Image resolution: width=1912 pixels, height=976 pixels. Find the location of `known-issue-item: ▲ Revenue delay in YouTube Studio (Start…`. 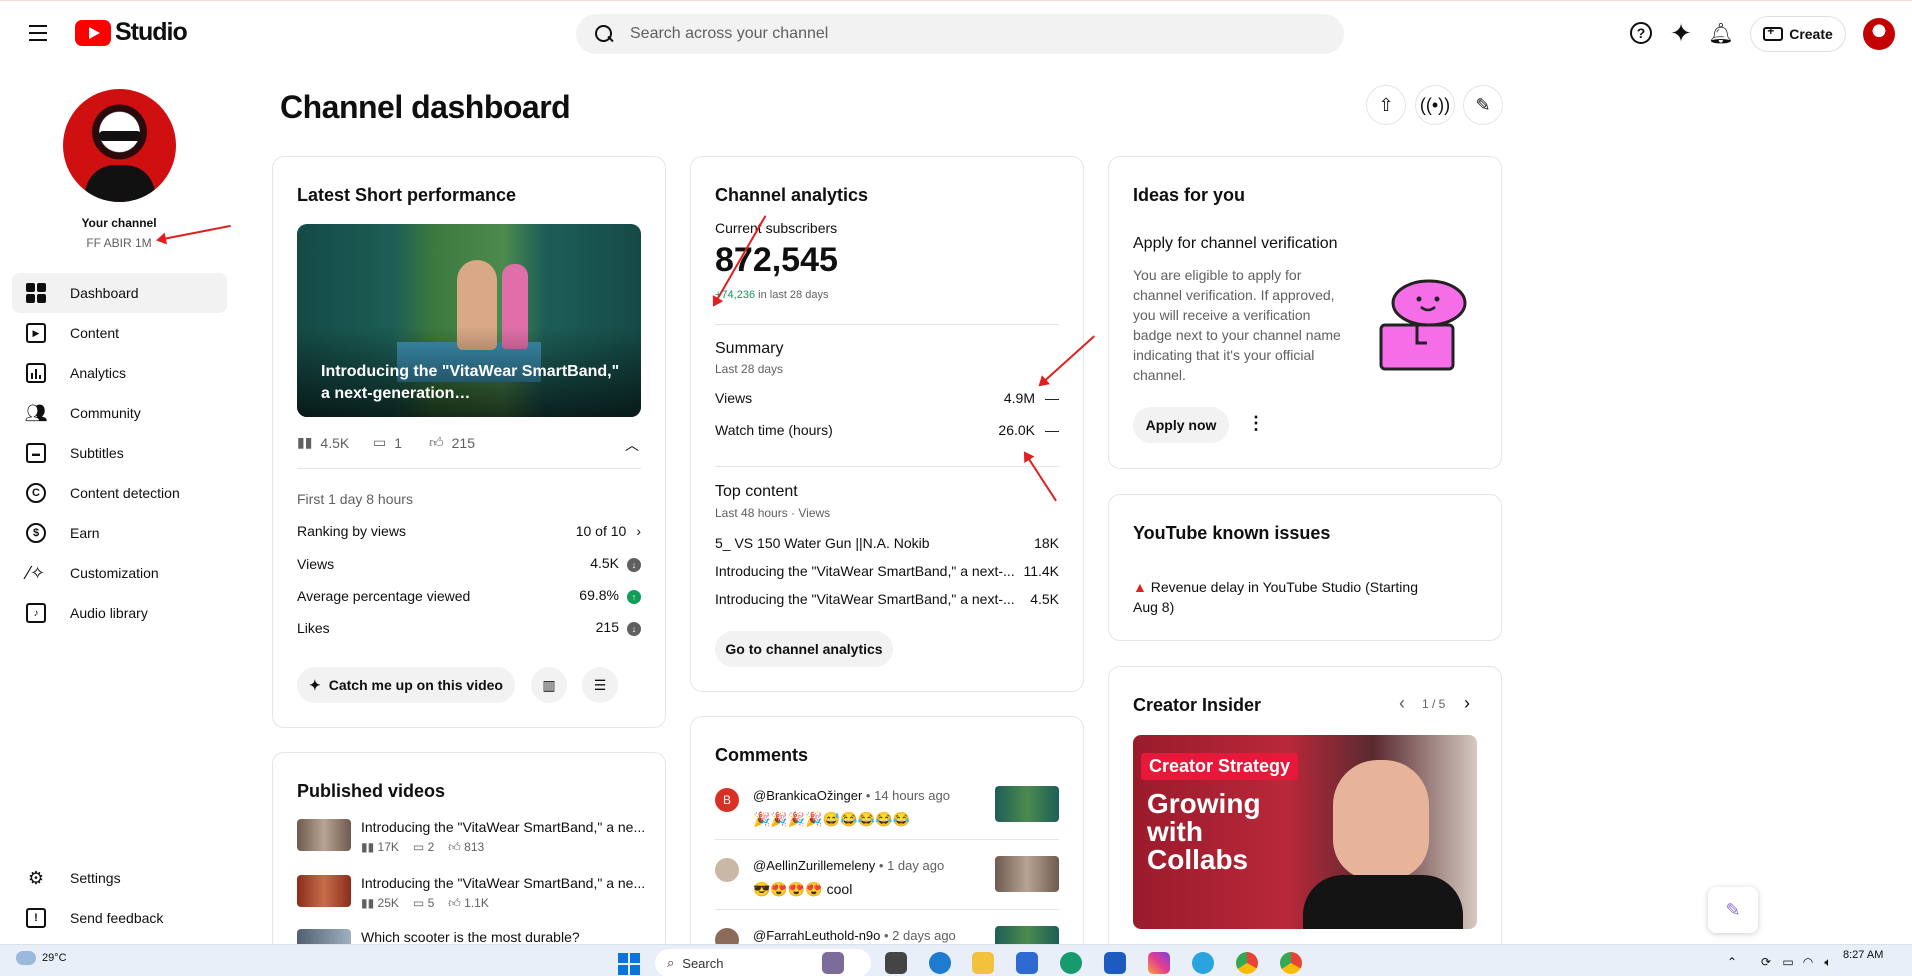

known-issue-item: ▲ Revenue delay in YouTube Studio (Start… is located at coordinates (1283, 597).